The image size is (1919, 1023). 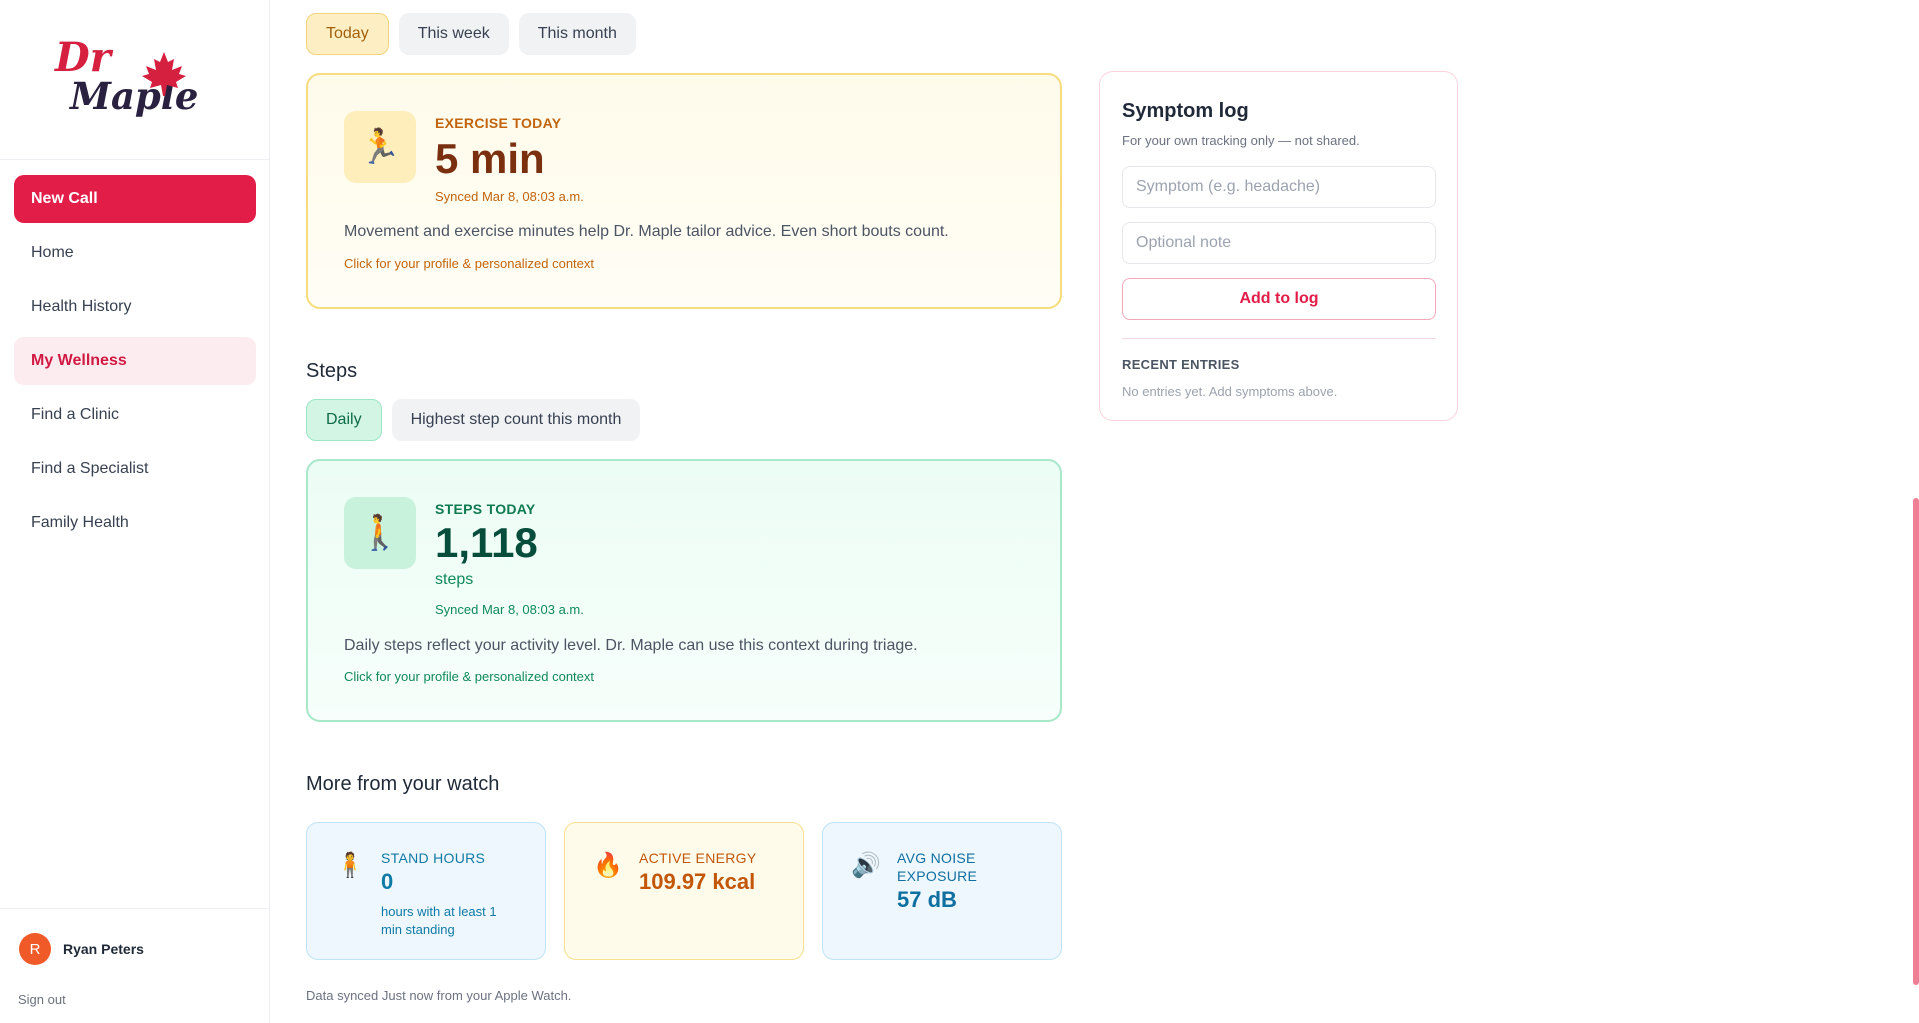 I want to click on sign-out-link: Sign out, so click(x=42, y=999).